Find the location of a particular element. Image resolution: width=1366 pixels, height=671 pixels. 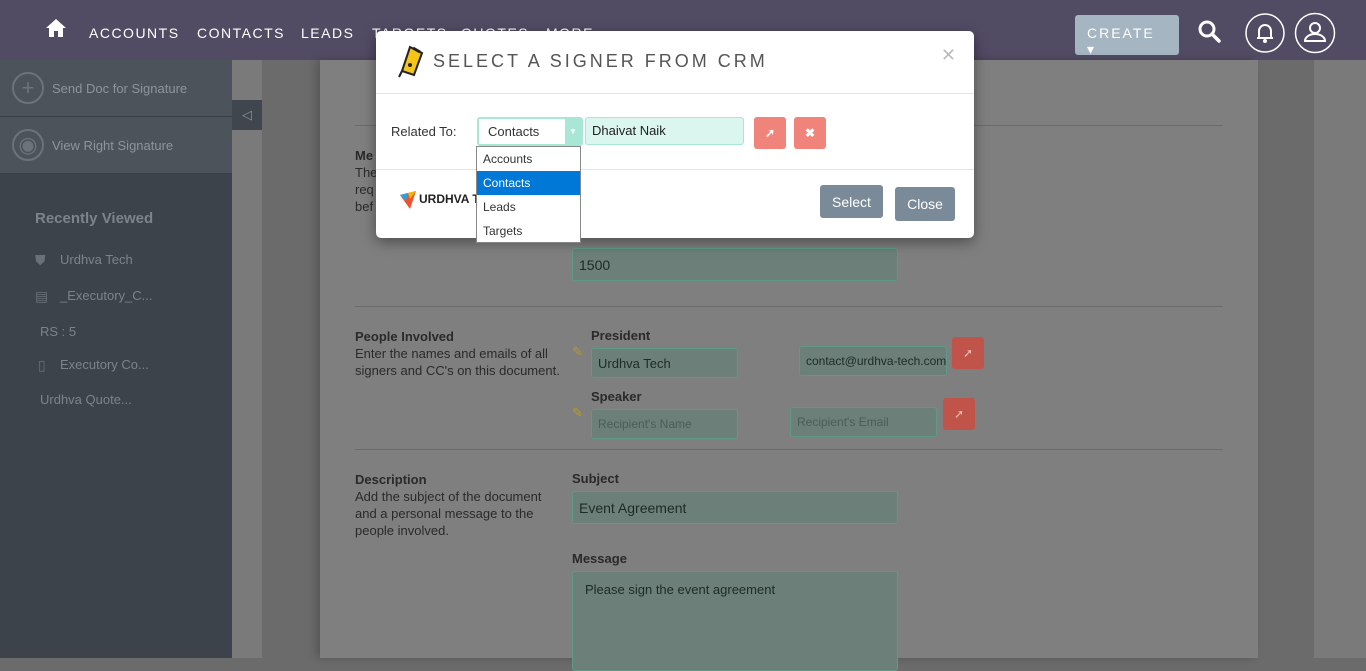

urdhva-logo is located at coordinates (408, 200).